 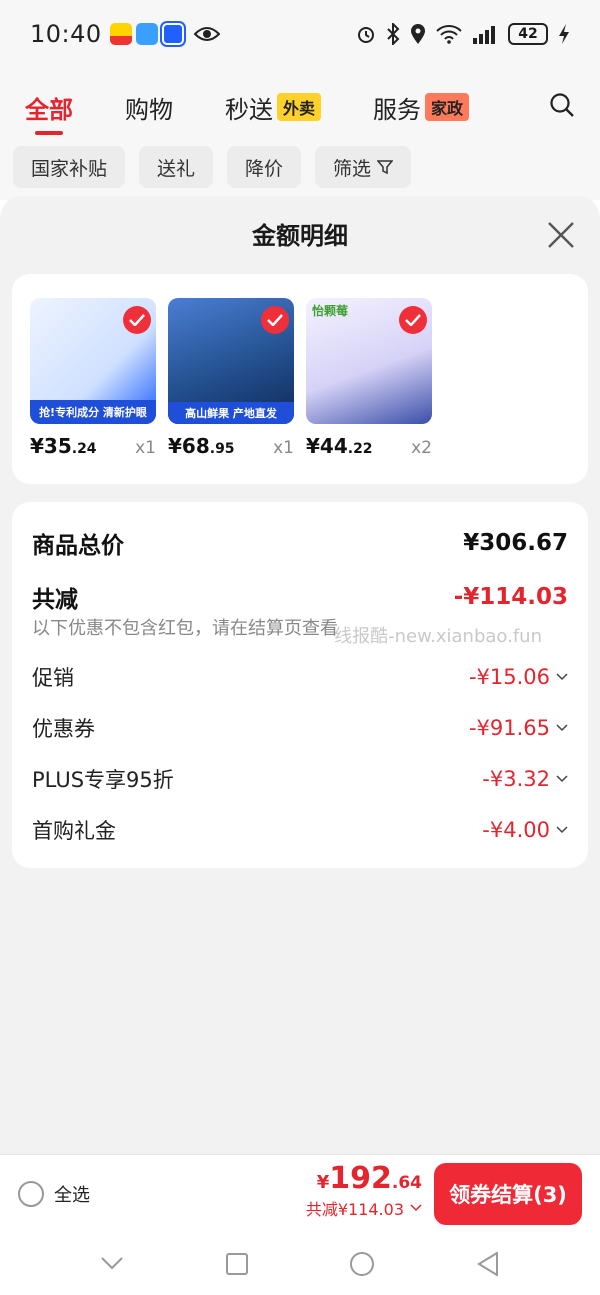 What do you see at coordinates (300, 779) in the screenshot?
I see `plus-discount-row: PLUS专享95折 -¥3.32` at bounding box center [300, 779].